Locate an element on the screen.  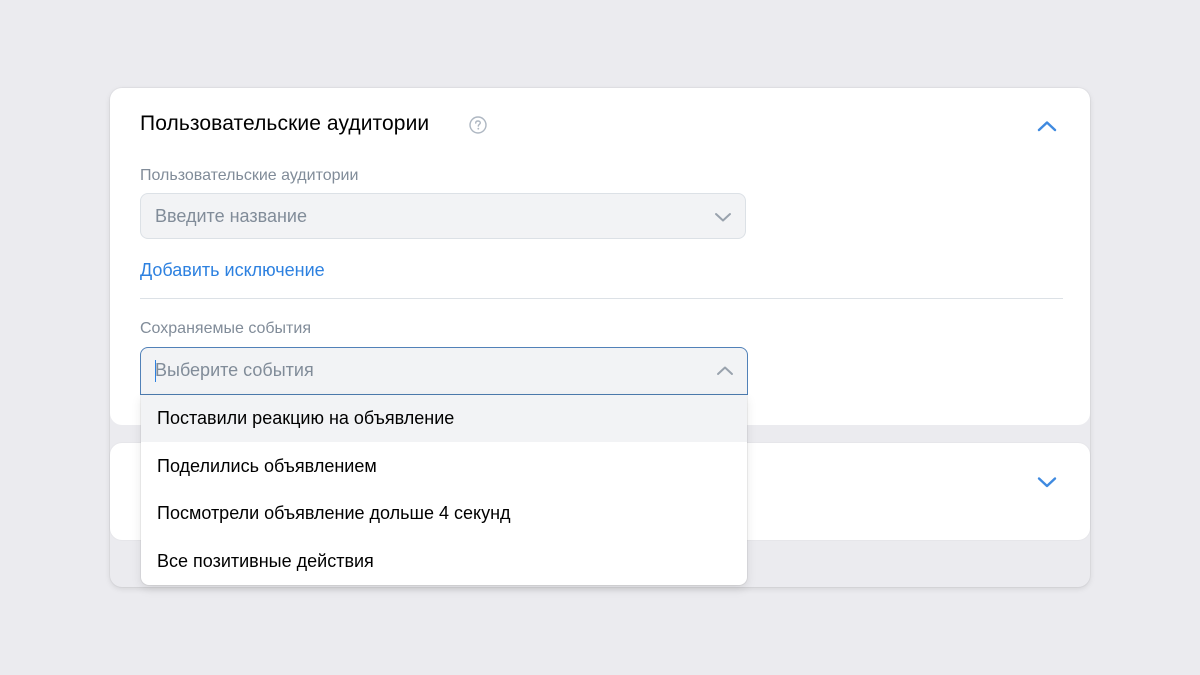
dropdown-option-label: Посмотрели объявление дольше 4 секунд is located at coordinates (334, 513).